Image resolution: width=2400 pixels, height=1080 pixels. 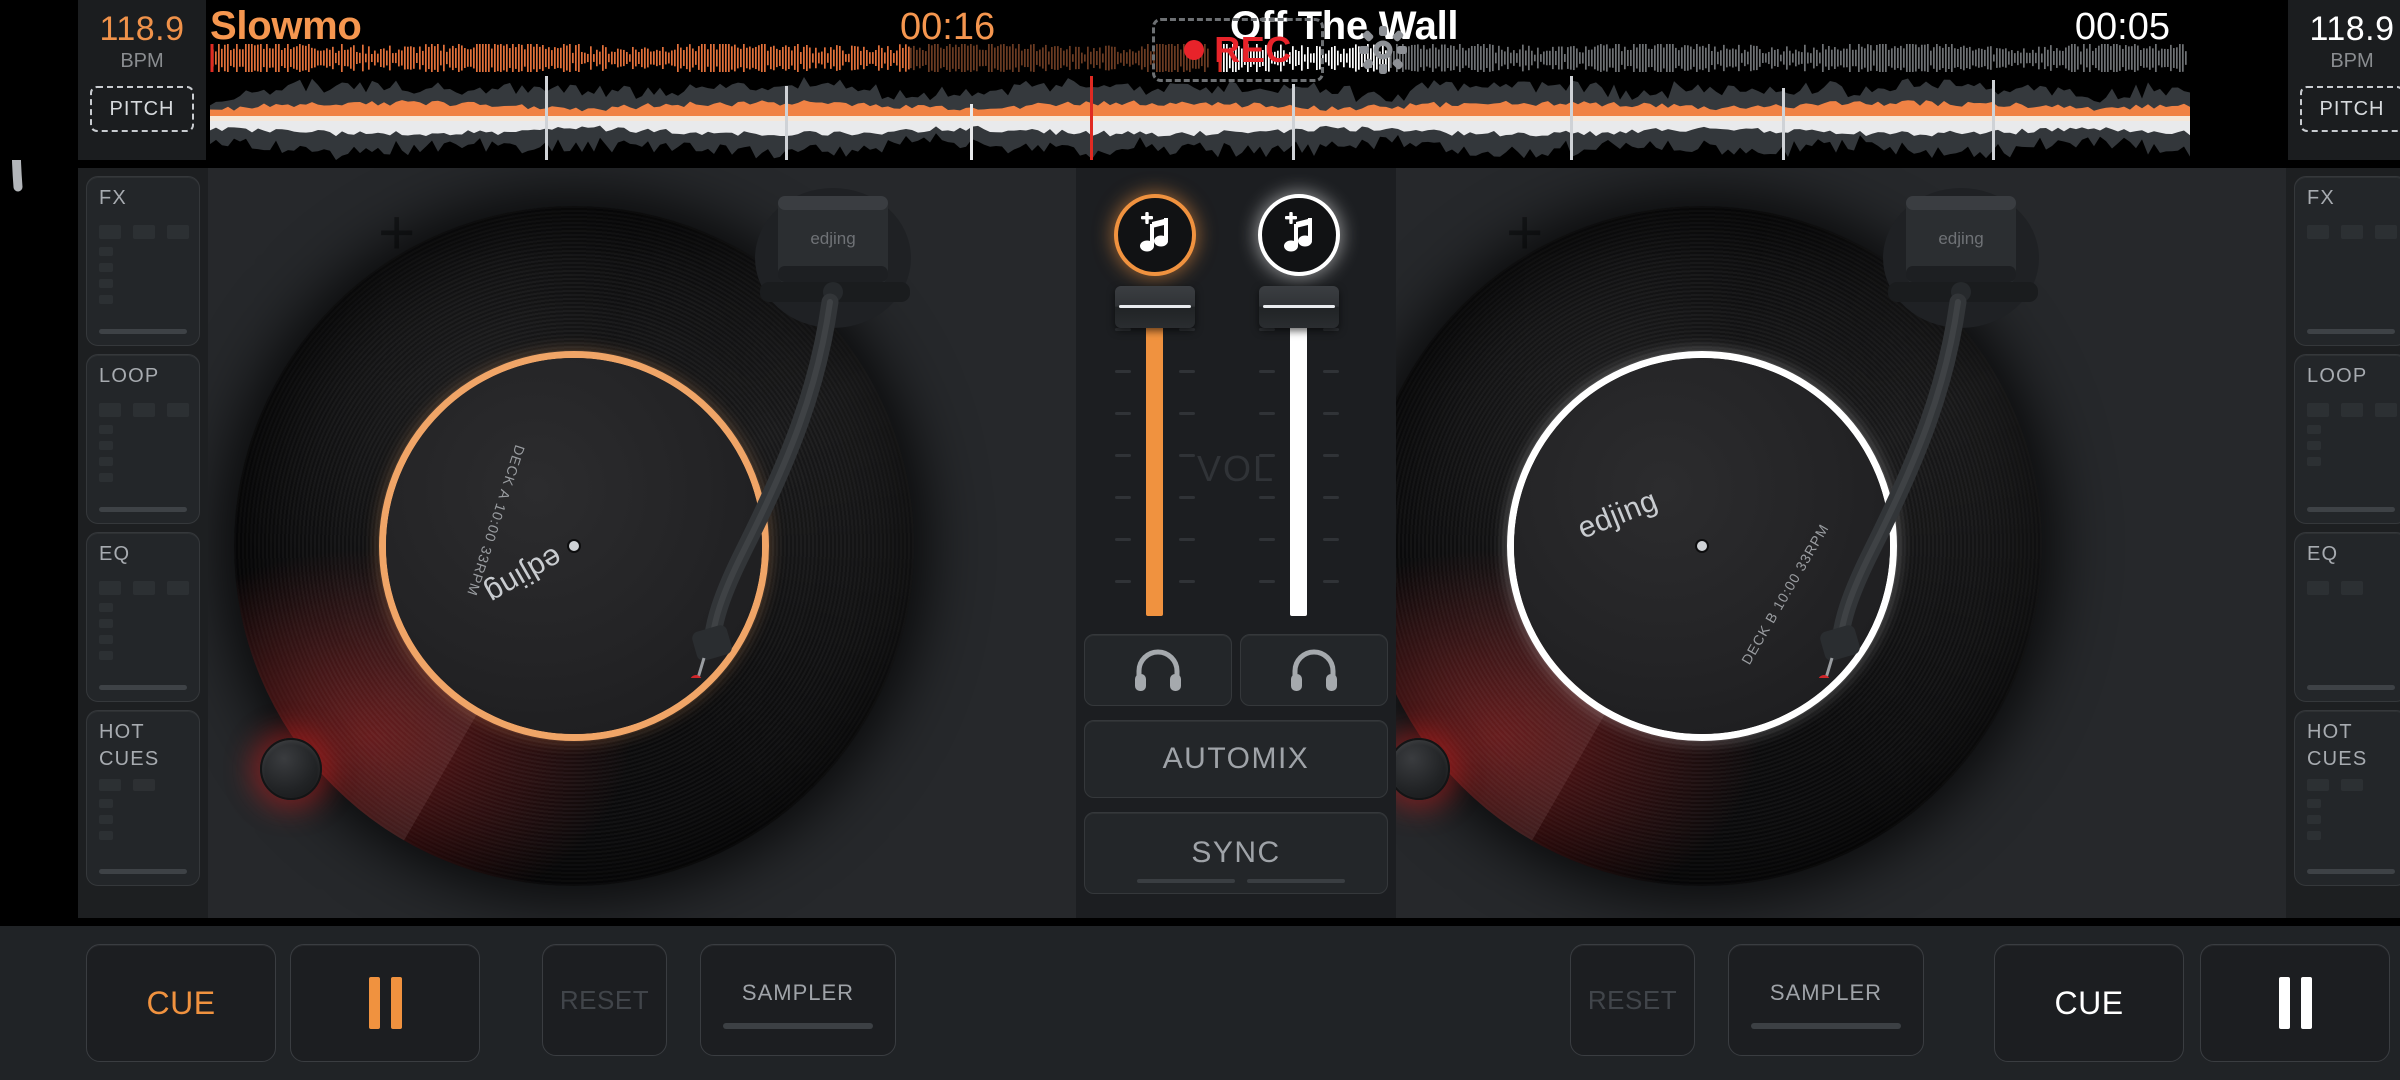 I want to click on deck-a-cue-button: CUE, so click(x=181, y=1003).